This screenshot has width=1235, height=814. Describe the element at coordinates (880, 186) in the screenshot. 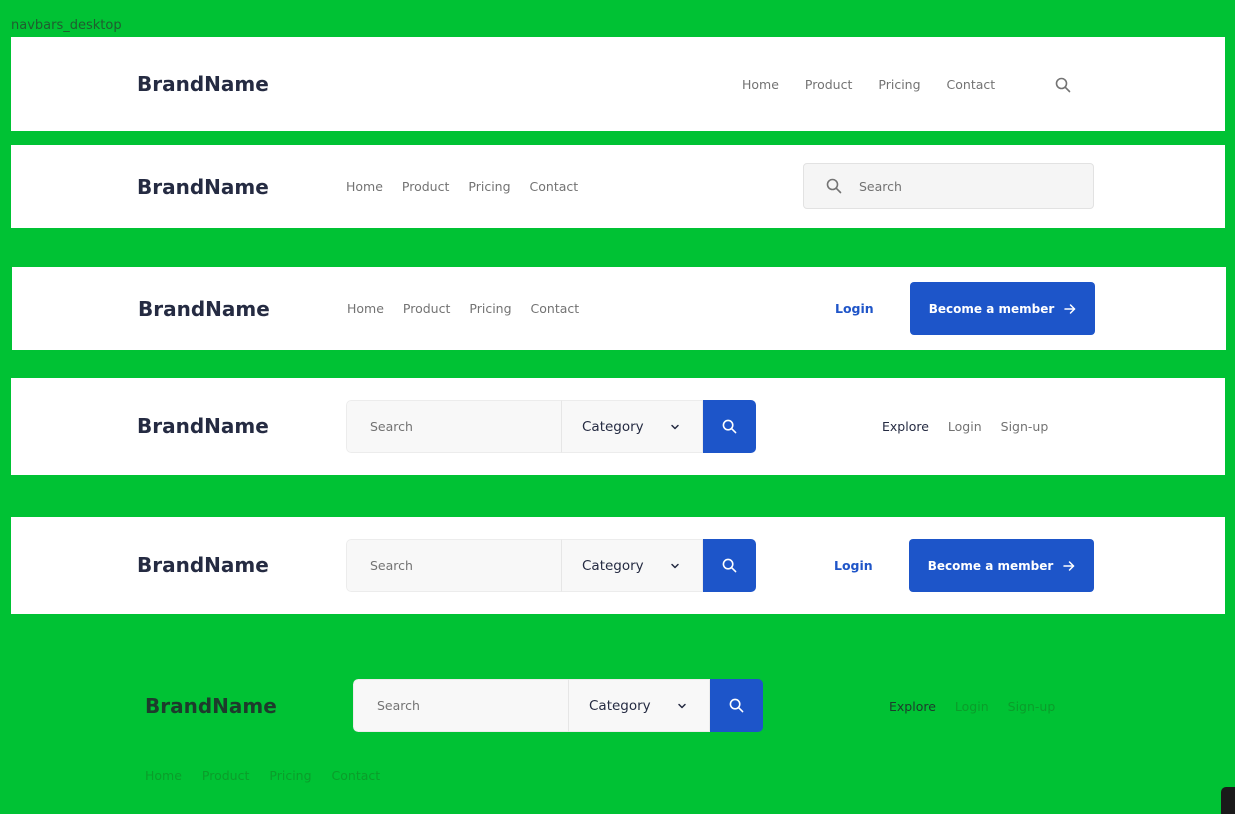

I see `search-placeholder: Search` at that location.